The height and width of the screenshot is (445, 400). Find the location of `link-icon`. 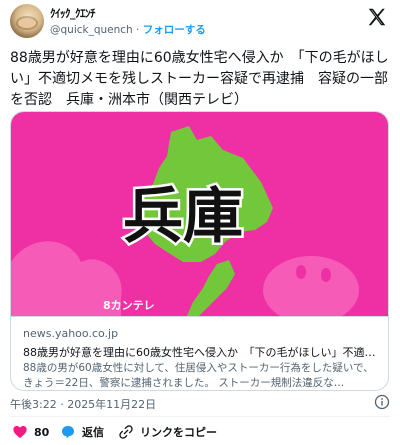

link-icon is located at coordinates (126, 432).